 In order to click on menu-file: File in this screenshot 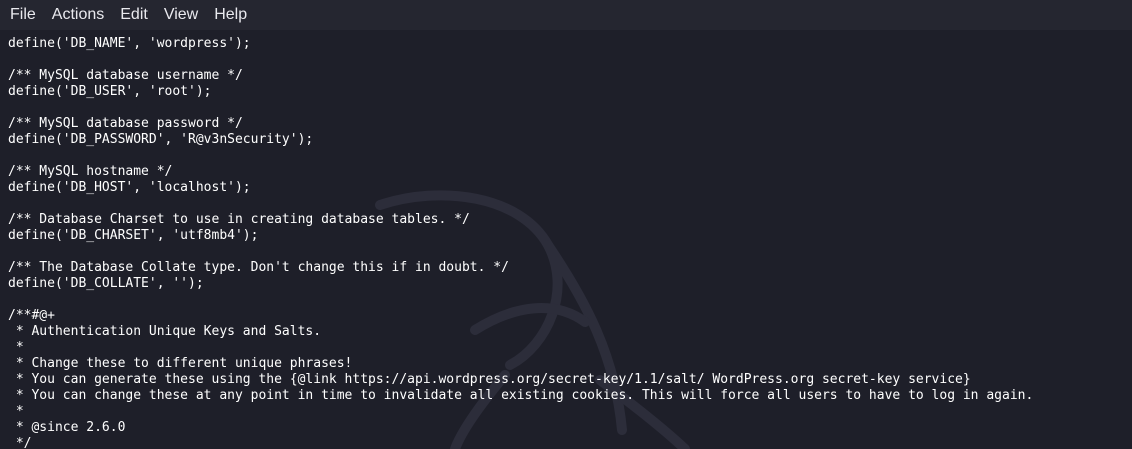, I will do `click(23, 15)`.